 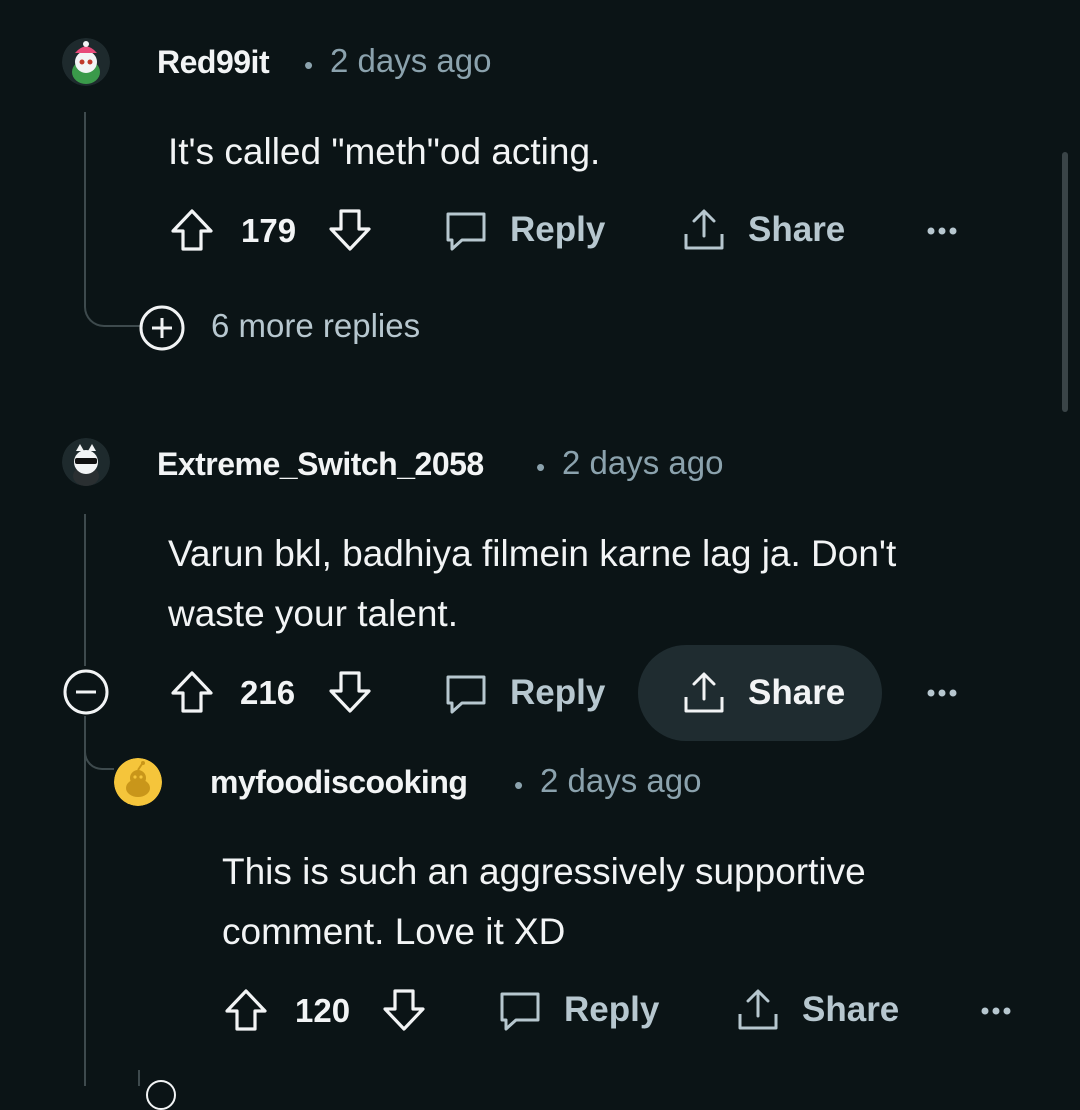 What do you see at coordinates (161, 1095) in the screenshot?
I see `next-avatar-partial` at bounding box center [161, 1095].